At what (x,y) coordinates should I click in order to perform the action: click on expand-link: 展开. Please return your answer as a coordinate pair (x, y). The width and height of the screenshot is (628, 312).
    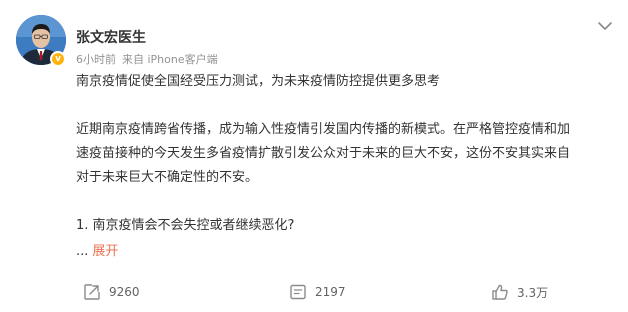
    Looking at the image, I should click on (105, 251).